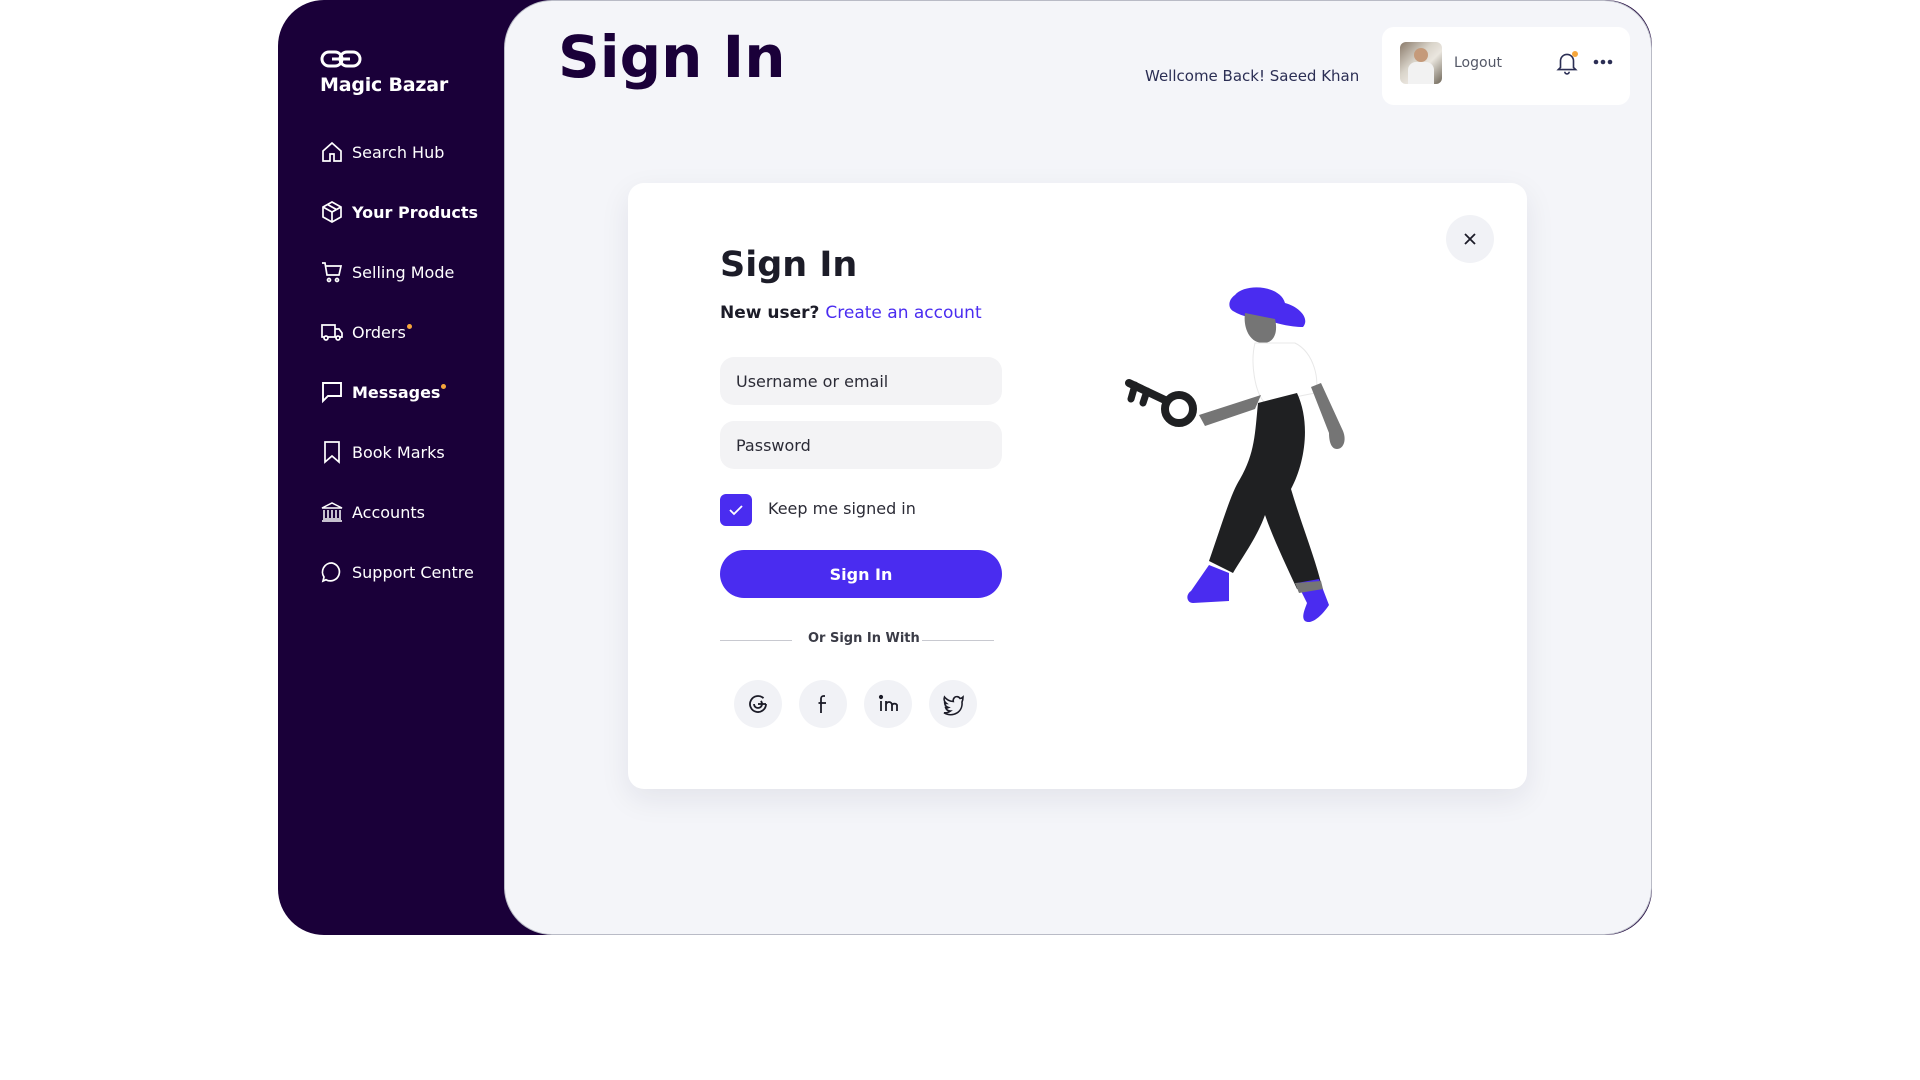 The width and height of the screenshot is (1920, 1080). Describe the element at coordinates (332, 212) in the screenshot. I see `box-icon` at that location.